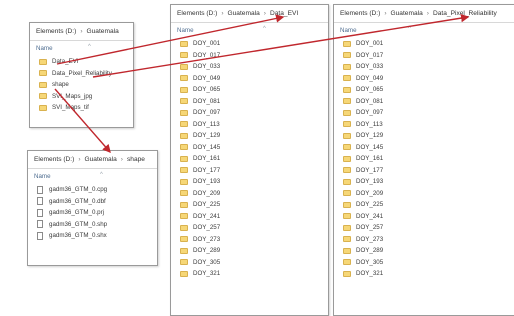 Image resolution: width=514 pixels, height=316 pixels. What do you see at coordinates (207, 228) in the screenshot?
I see `item-label: DOY_257` at bounding box center [207, 228].